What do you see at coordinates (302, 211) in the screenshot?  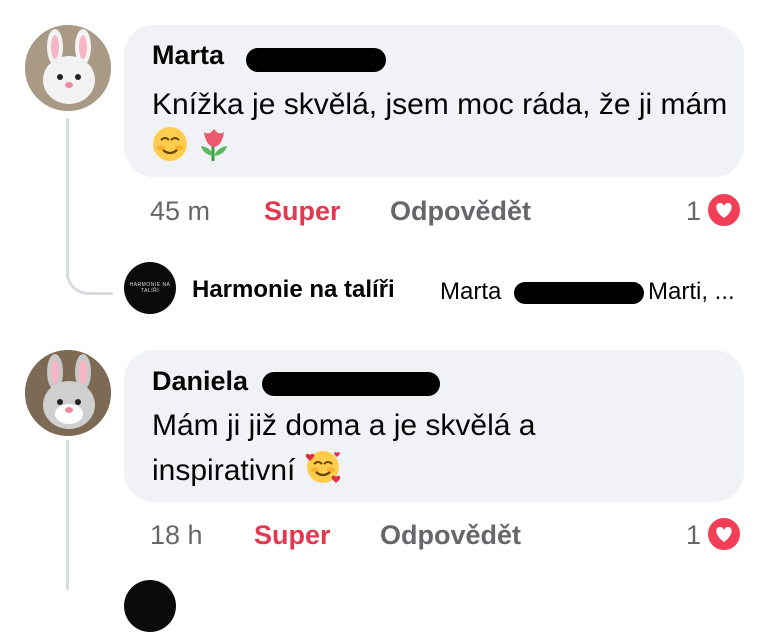 I see `super-reaction-button-1: Super` at bounding box center [302, 211].